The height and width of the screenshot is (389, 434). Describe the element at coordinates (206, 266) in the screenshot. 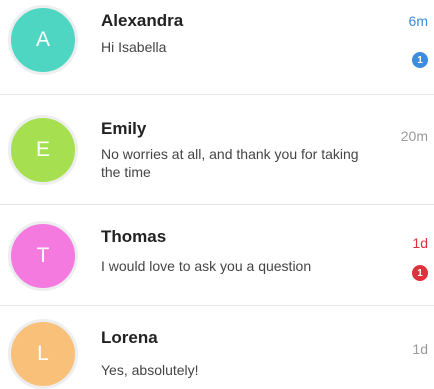

I see `message-preview: I would love to ask you a question` at that location.